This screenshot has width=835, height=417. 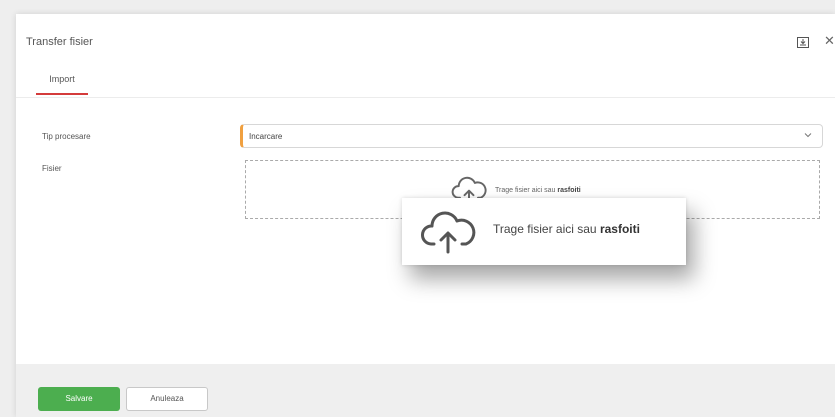 I want to click on tip-procesare-label: Tip procesare, so click(x=66, y=136).